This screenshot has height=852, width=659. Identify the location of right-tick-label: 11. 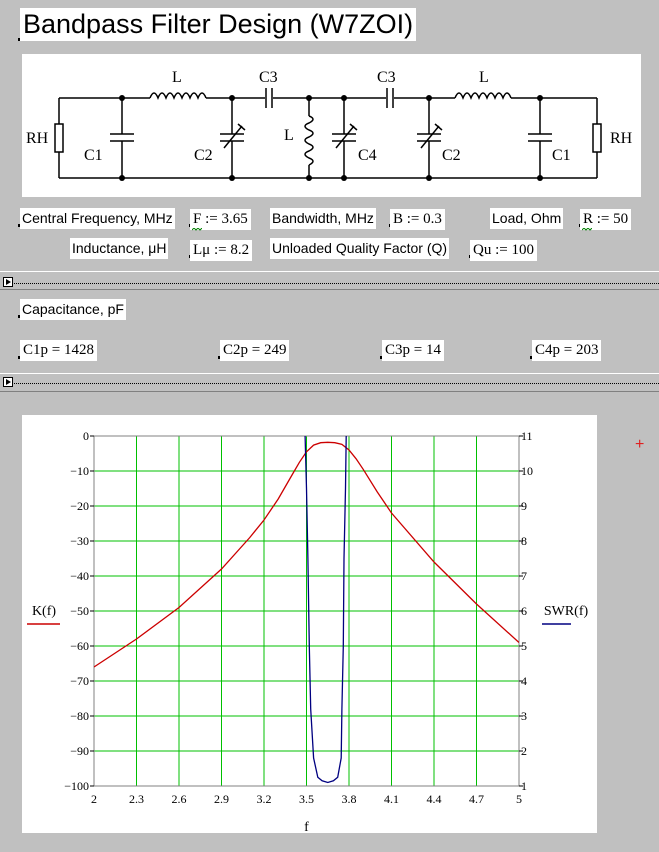
(527, 436).